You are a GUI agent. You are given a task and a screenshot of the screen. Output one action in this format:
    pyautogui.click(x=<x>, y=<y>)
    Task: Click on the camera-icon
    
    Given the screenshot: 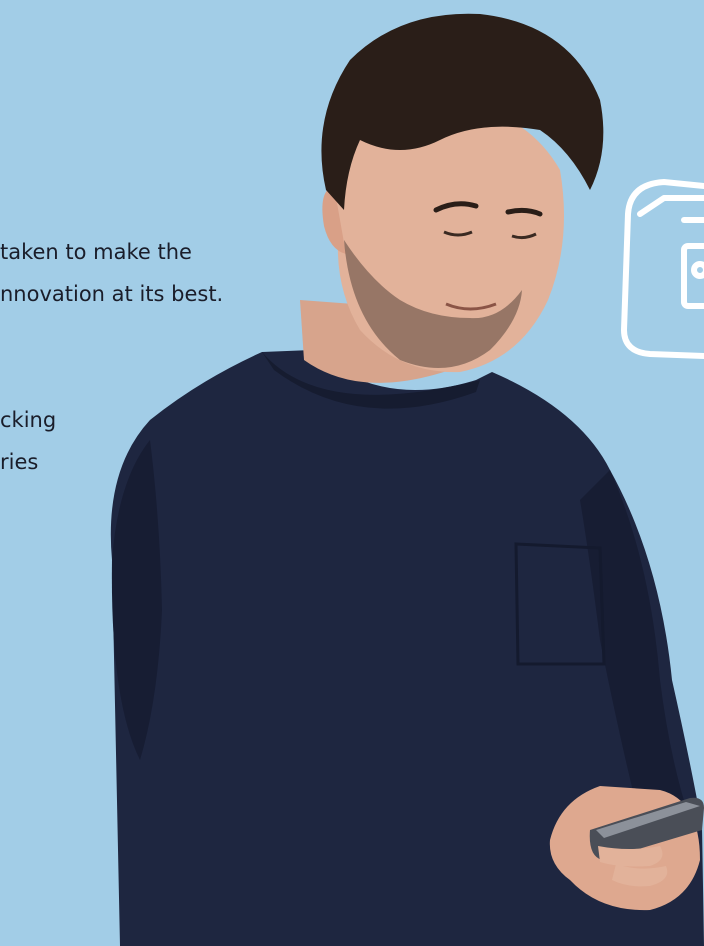 What is the action you would take?
    pyautogui.click(x=662, y=269)
    